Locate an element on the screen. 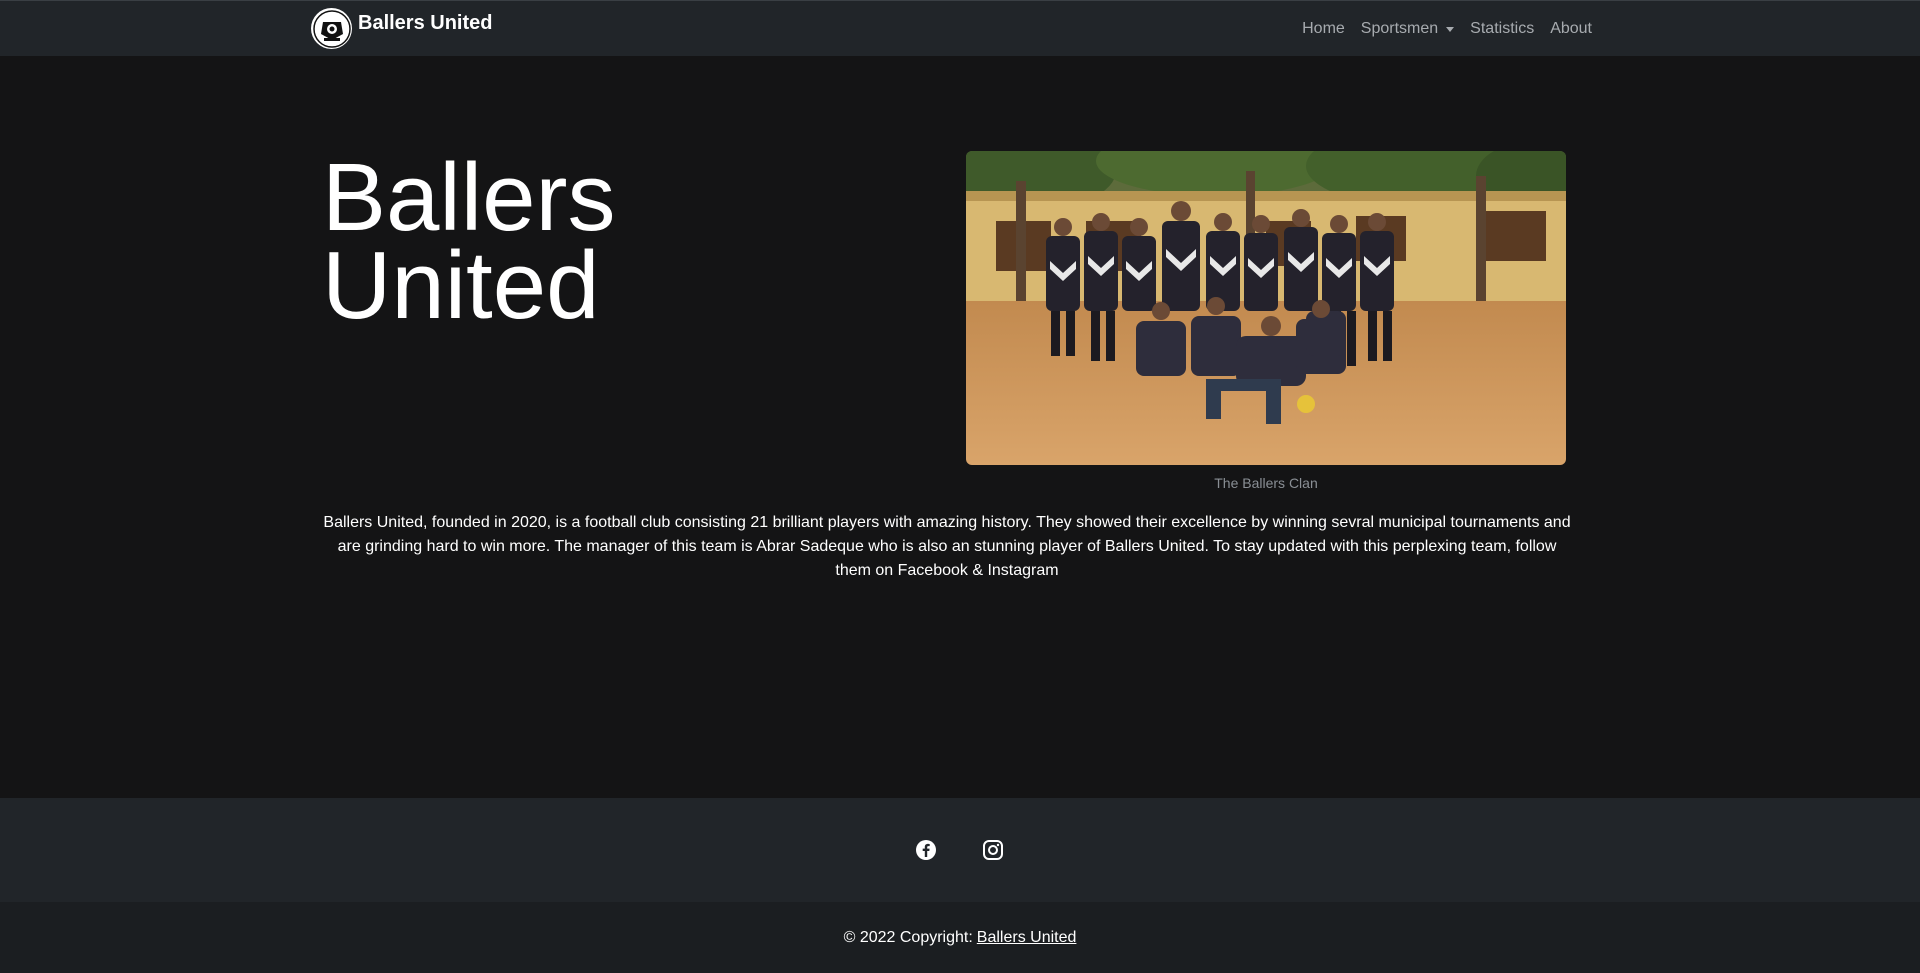 This screenshot has height=973, width=1920. hero-title-line2: United is located at coordinates (461, 285).